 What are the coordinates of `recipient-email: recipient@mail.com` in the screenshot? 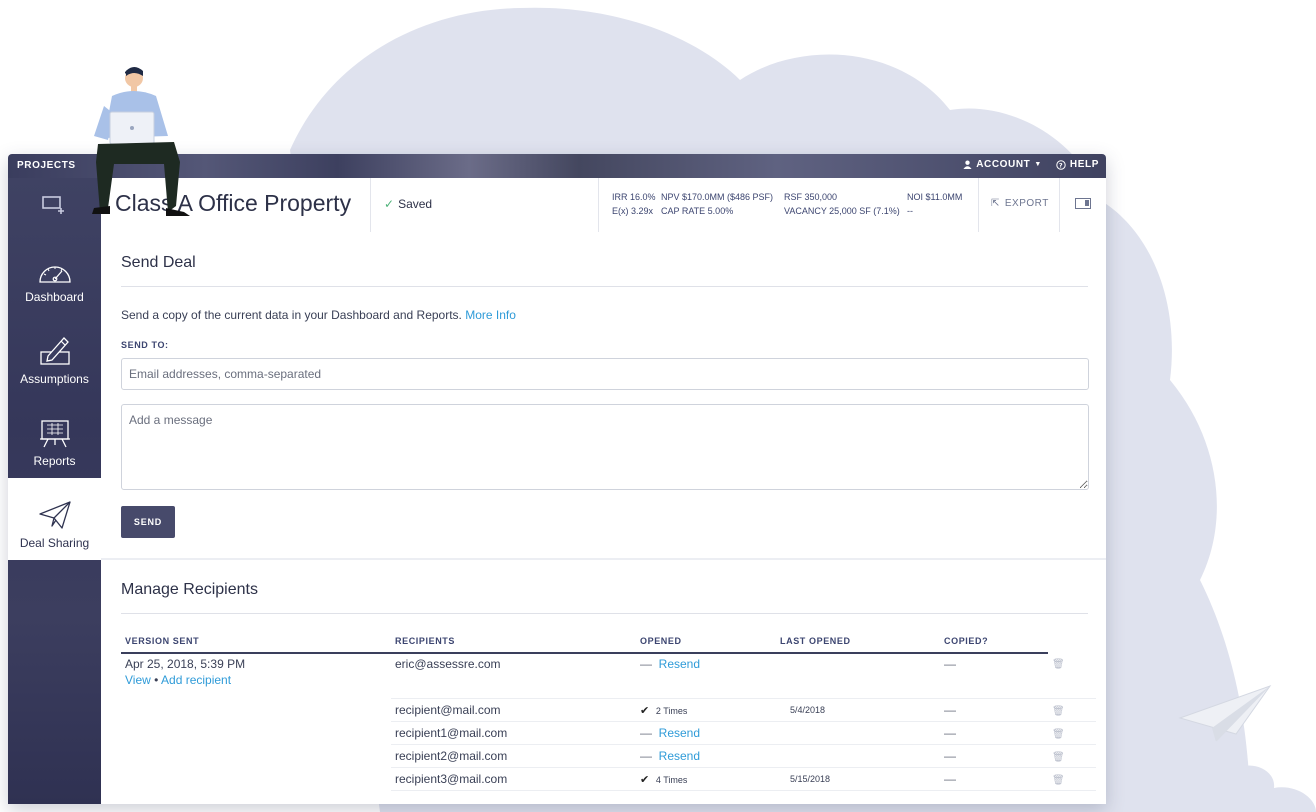 It's located at (513, 710).